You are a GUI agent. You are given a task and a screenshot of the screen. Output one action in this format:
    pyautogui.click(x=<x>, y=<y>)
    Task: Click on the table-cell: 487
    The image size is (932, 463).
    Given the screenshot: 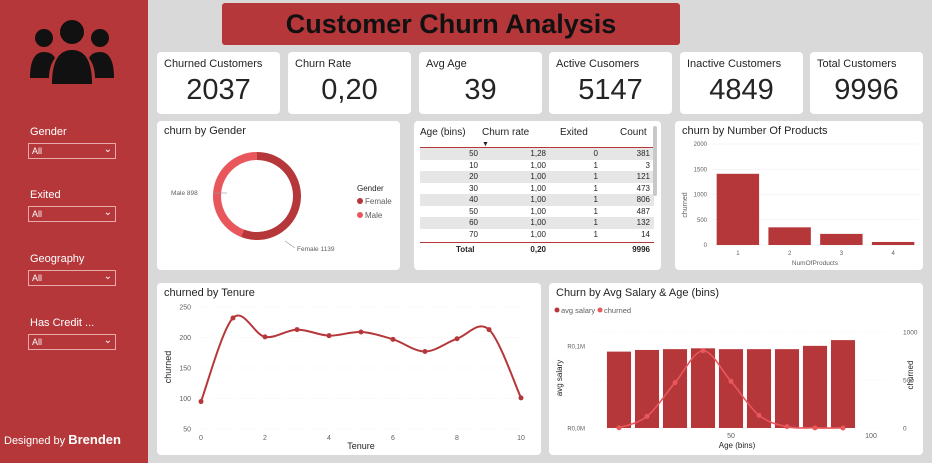 What is the action you would take?
    pyautogui.click(x=643, y=211)
    